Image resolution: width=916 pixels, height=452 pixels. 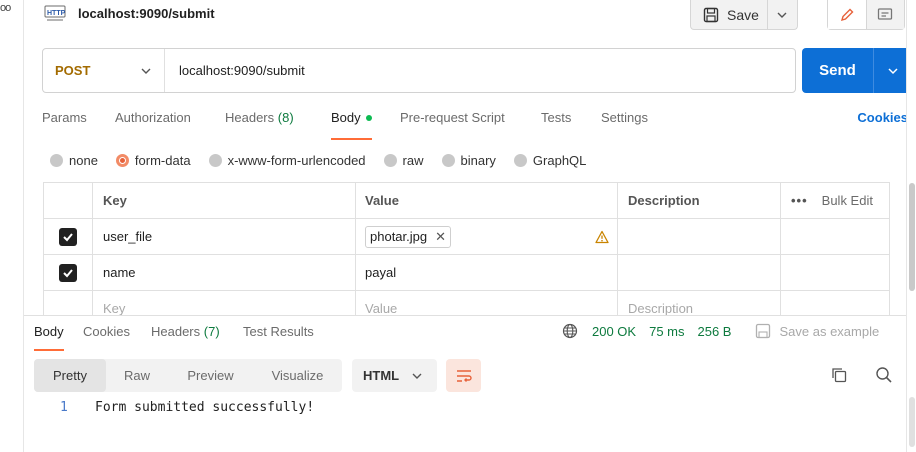 What do you see at coordinates (799, 200) in the screenshot?
I see `more-options-icon: •••` at bounding box center [799, 200].